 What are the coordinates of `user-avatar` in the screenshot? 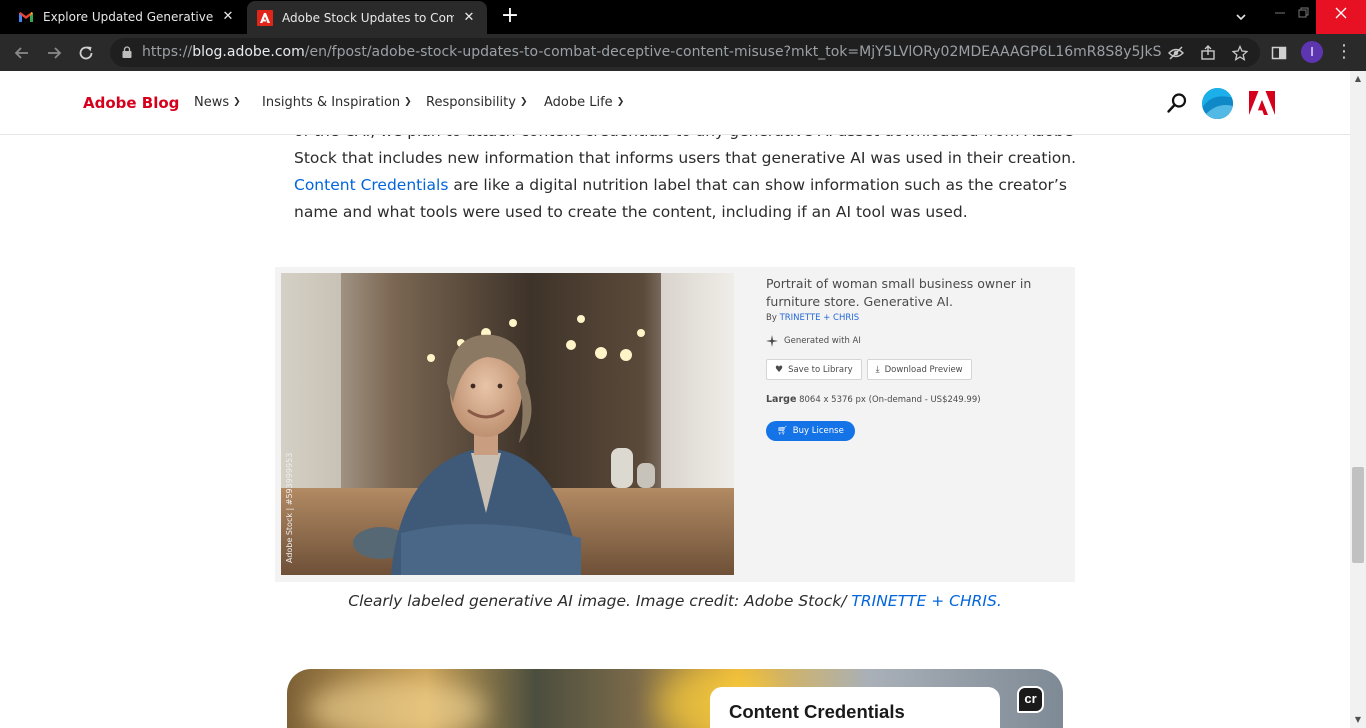 It's located at (1217, 103).